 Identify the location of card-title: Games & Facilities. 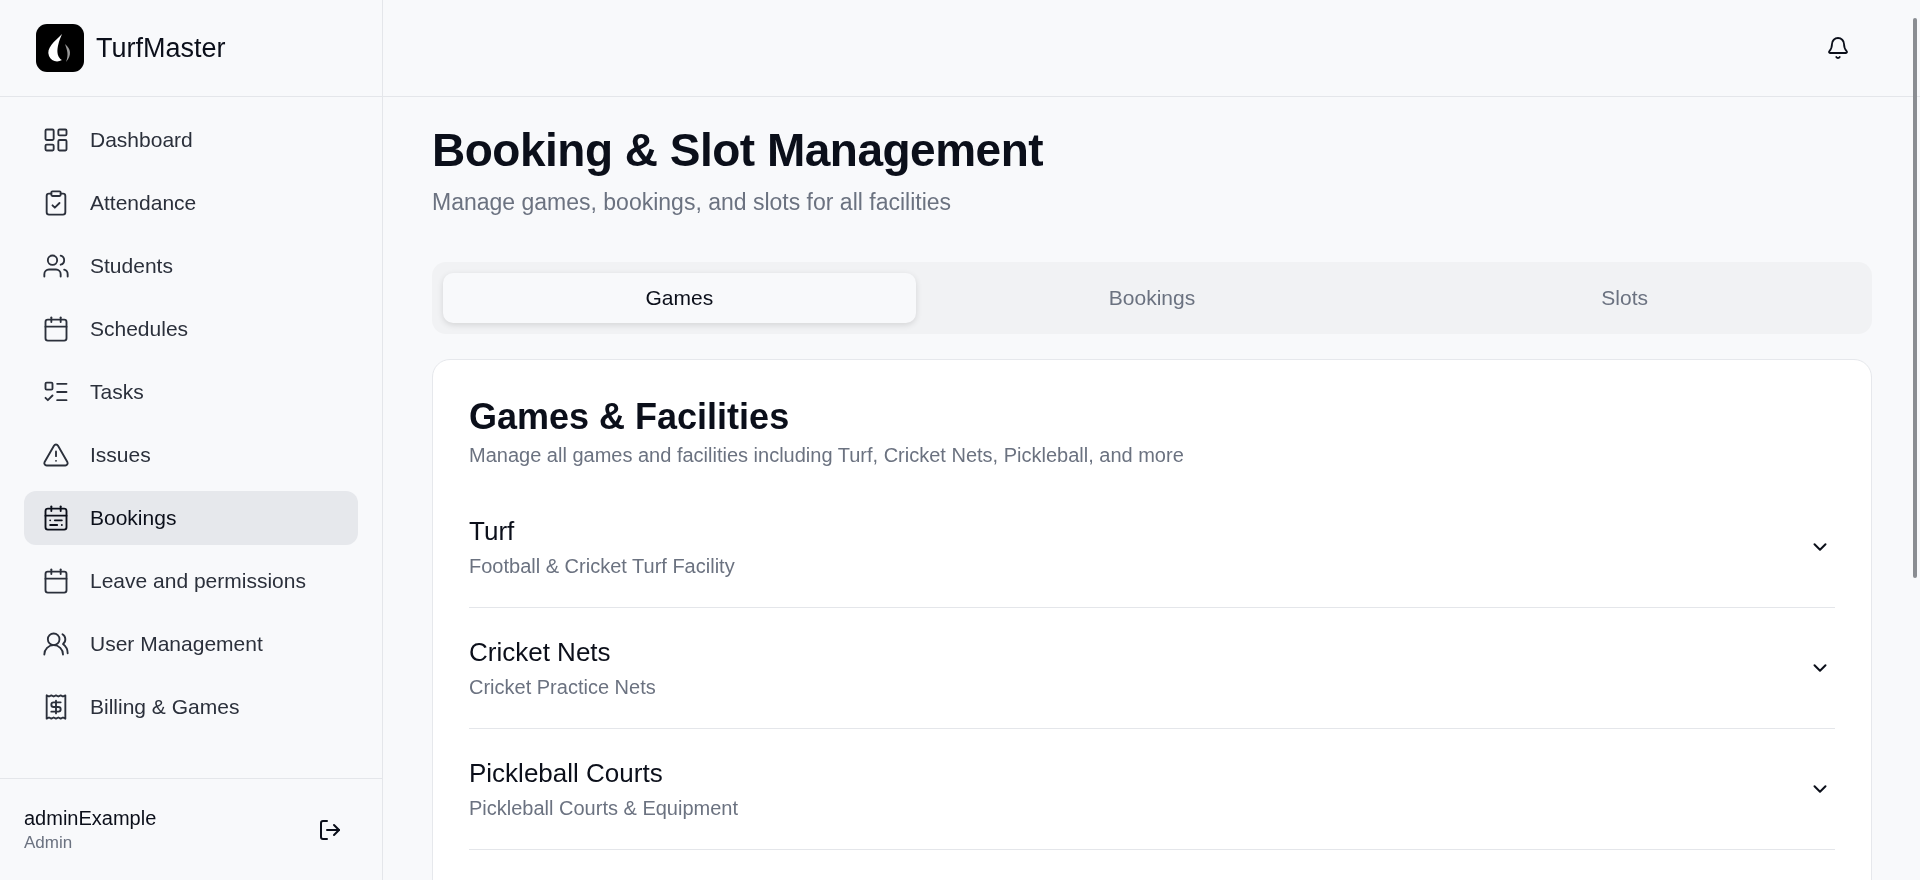
(630, 417).